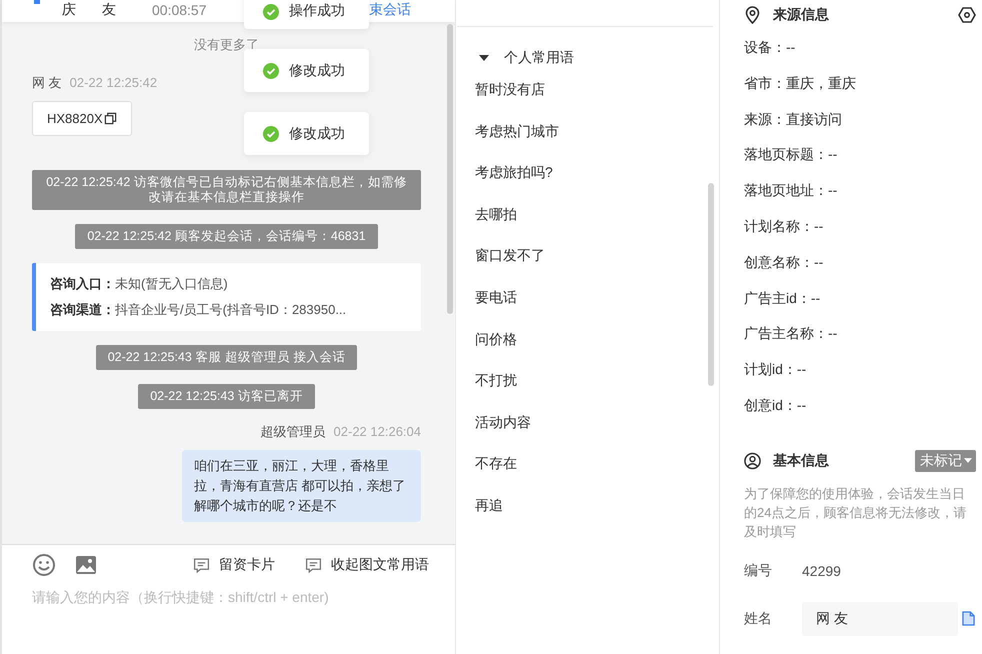 This screenshot has width=982, height=654. I want to click on phrase-item: 去哪拍, so click(588, 215).